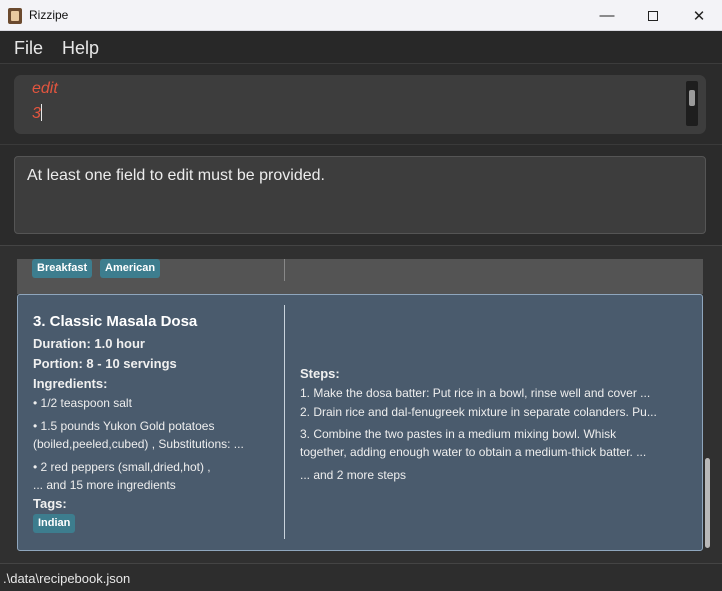 This screenshot has width=722, height=591. Describe the element at coordinates (45, 88) in the screenshot. I see `command-text-line-1: edit` at that location.